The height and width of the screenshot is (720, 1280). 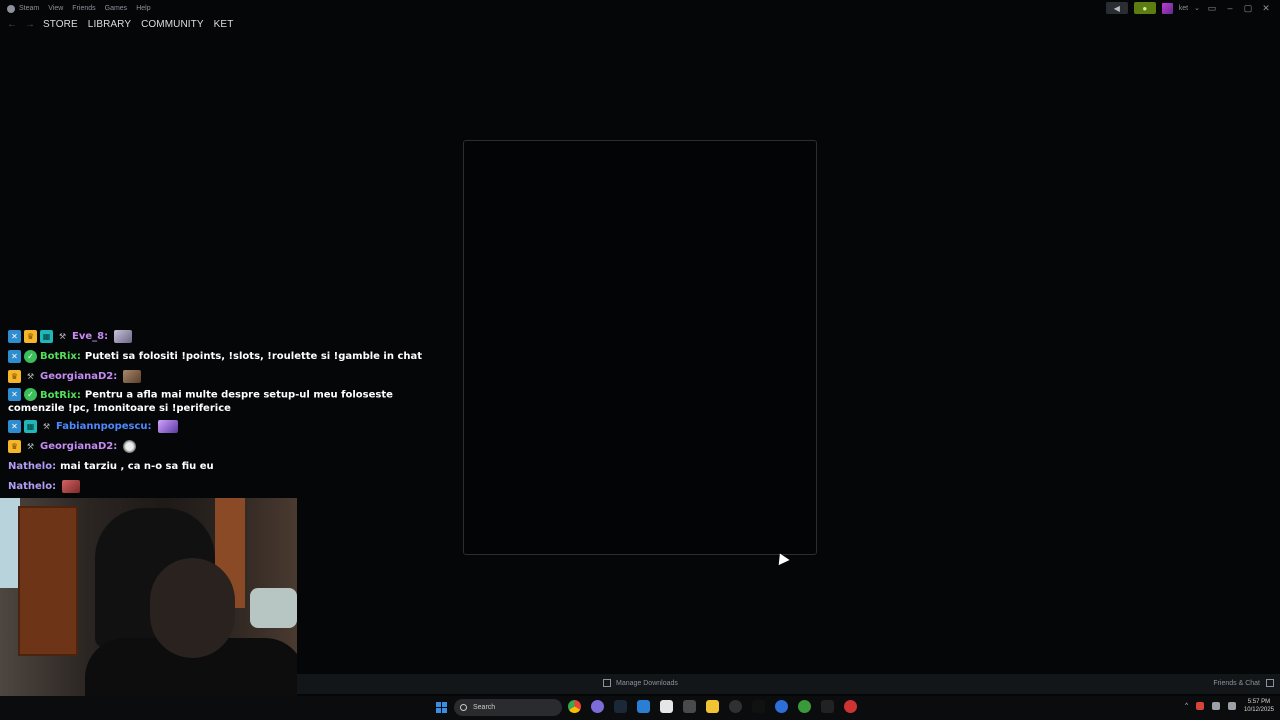 I want to click on windows-taskbar: Search ^ 5:57 PM 10/12/2025, so click(x=640, y=708).